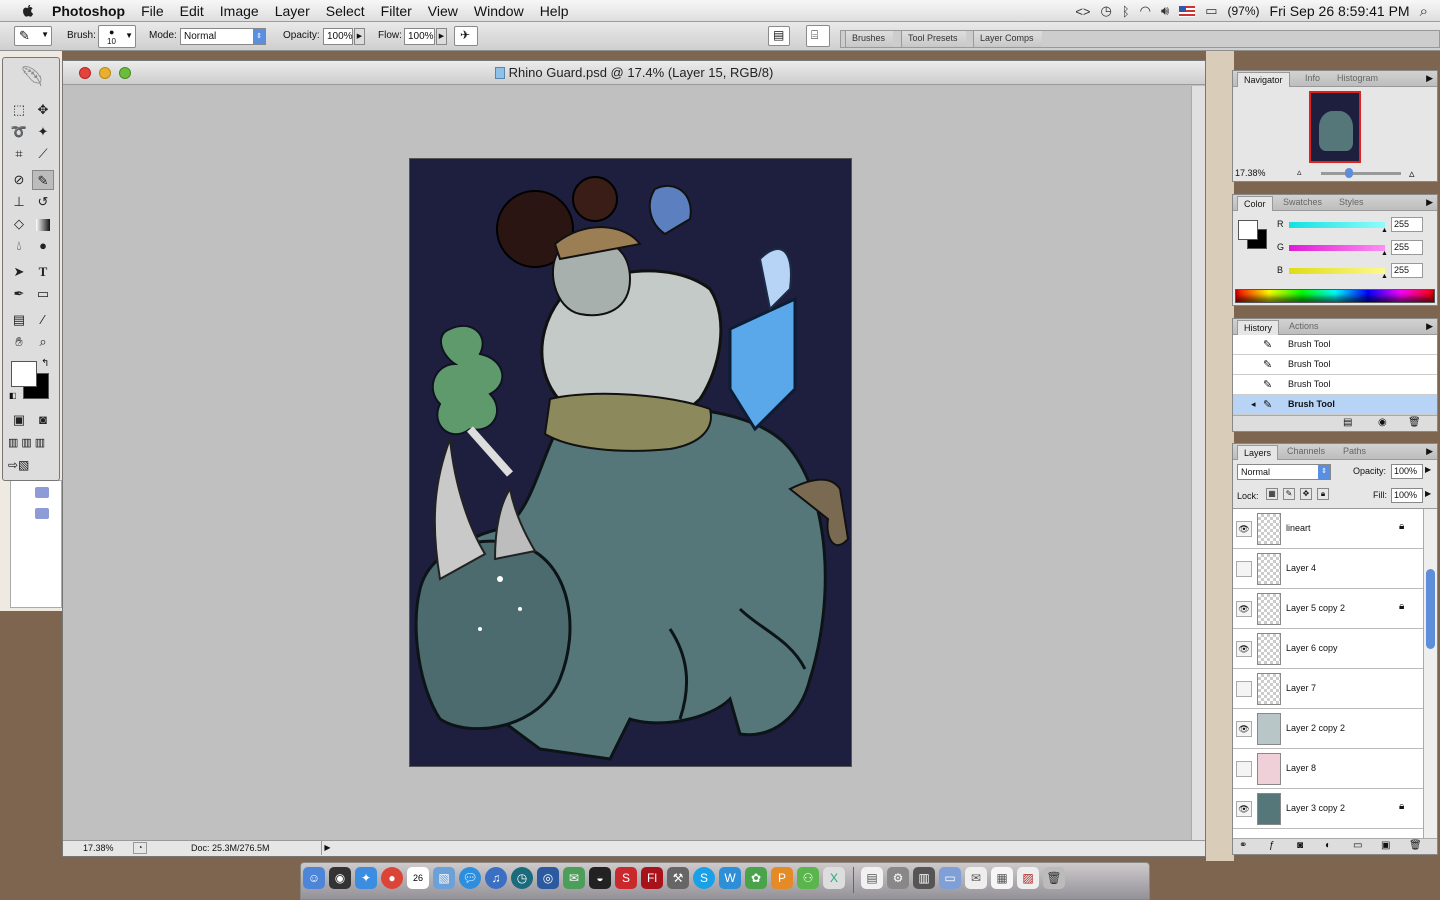  What do you see at coordinates (872, 878) in the screenshot?
I see `document-stack-icon: ▤` at bounding box center [872, 878].